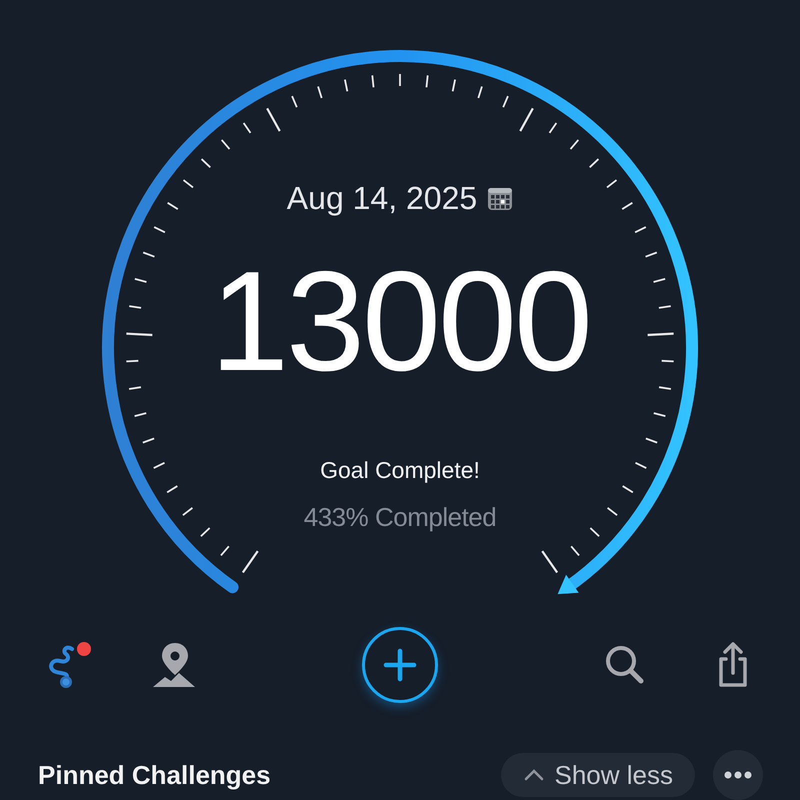  Describe the element at coordinates (400, 470) in the screenshot. I see `goal-message: Goal Complete!` at that location.